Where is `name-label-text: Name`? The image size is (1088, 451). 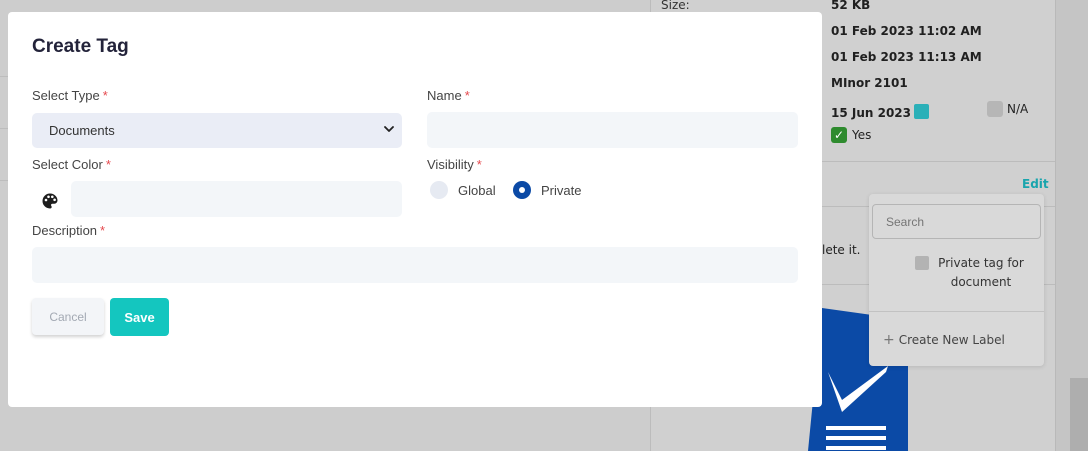
name-label-text: Name is located at coordinates (444, 95).